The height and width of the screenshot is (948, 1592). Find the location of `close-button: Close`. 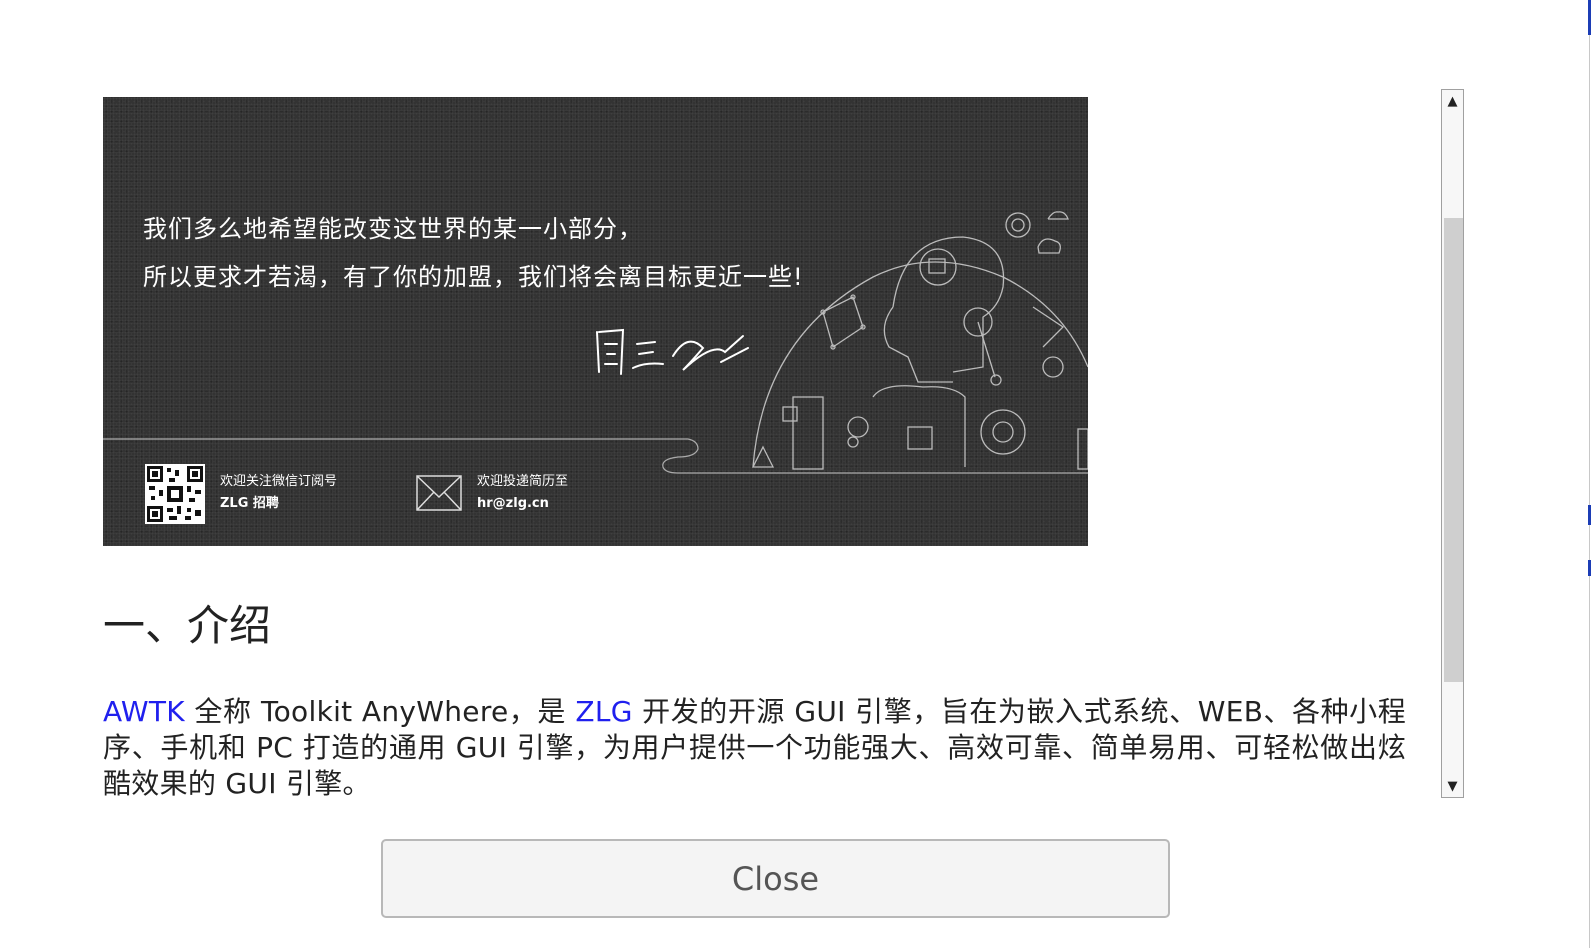

close-button: Close is located at coordinates (775, 878).